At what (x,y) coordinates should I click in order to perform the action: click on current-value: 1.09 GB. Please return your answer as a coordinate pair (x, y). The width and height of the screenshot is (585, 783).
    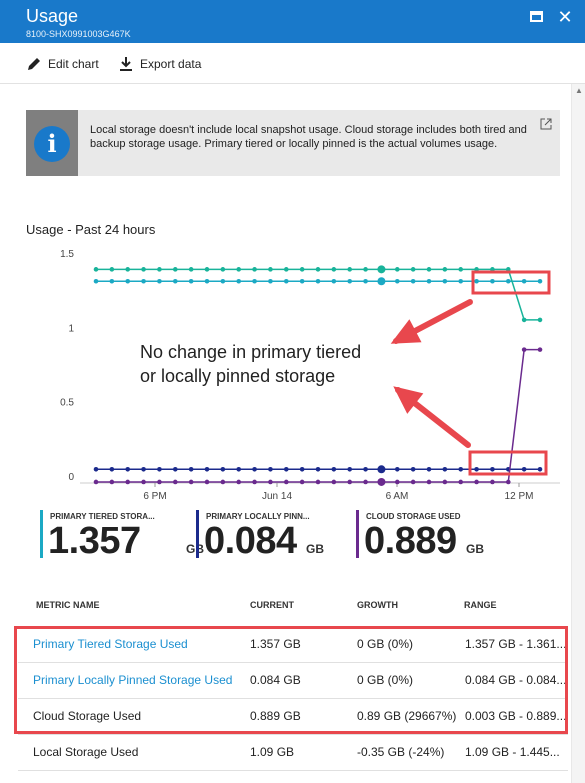
    Looking at the image, I should click on (272, 752).